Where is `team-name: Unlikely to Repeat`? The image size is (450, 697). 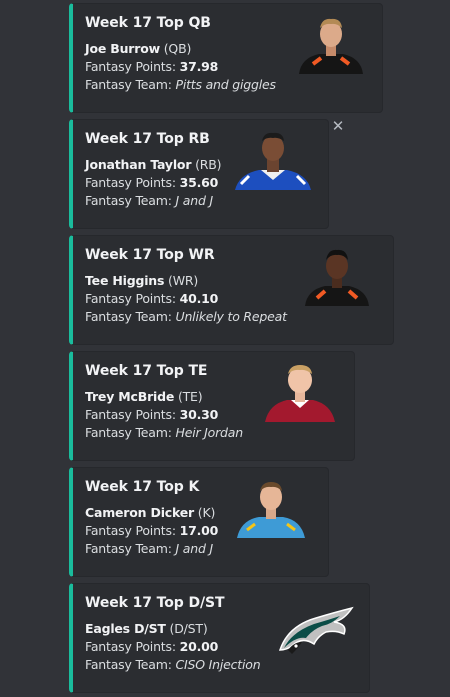 team-name: Unlikely to Repeat is located at coordinates (231, 316).